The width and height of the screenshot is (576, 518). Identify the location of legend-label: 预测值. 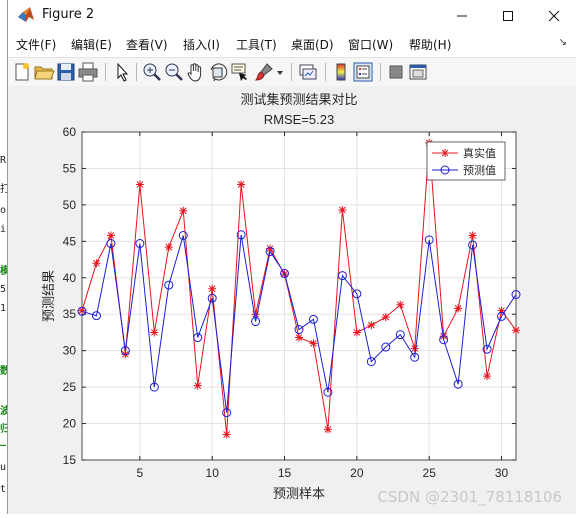
(479, 170).